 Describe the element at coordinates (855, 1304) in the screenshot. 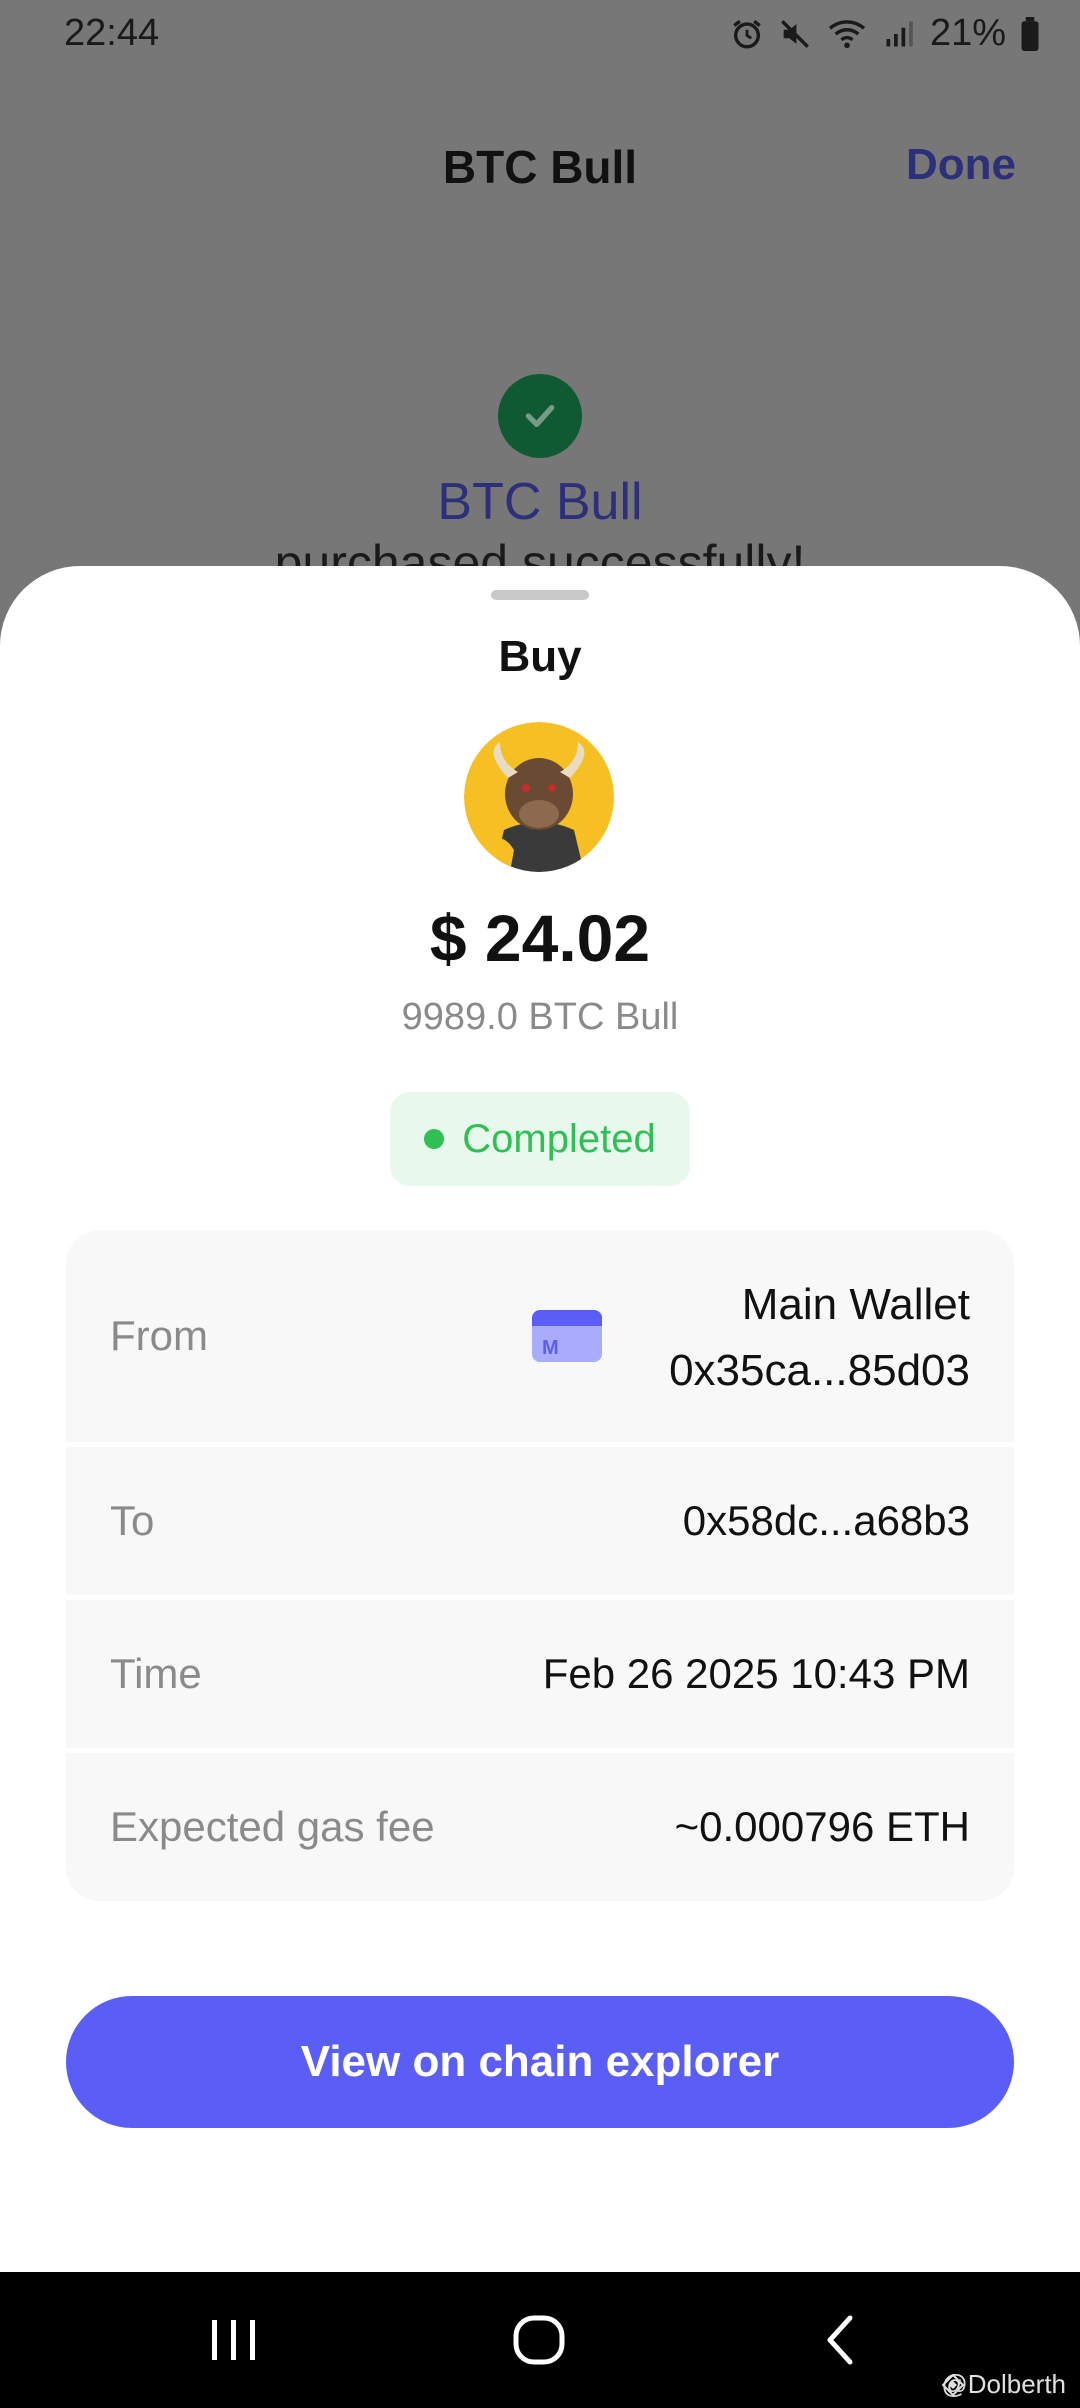

I see `wallet-name: Main Wallet` at that location.